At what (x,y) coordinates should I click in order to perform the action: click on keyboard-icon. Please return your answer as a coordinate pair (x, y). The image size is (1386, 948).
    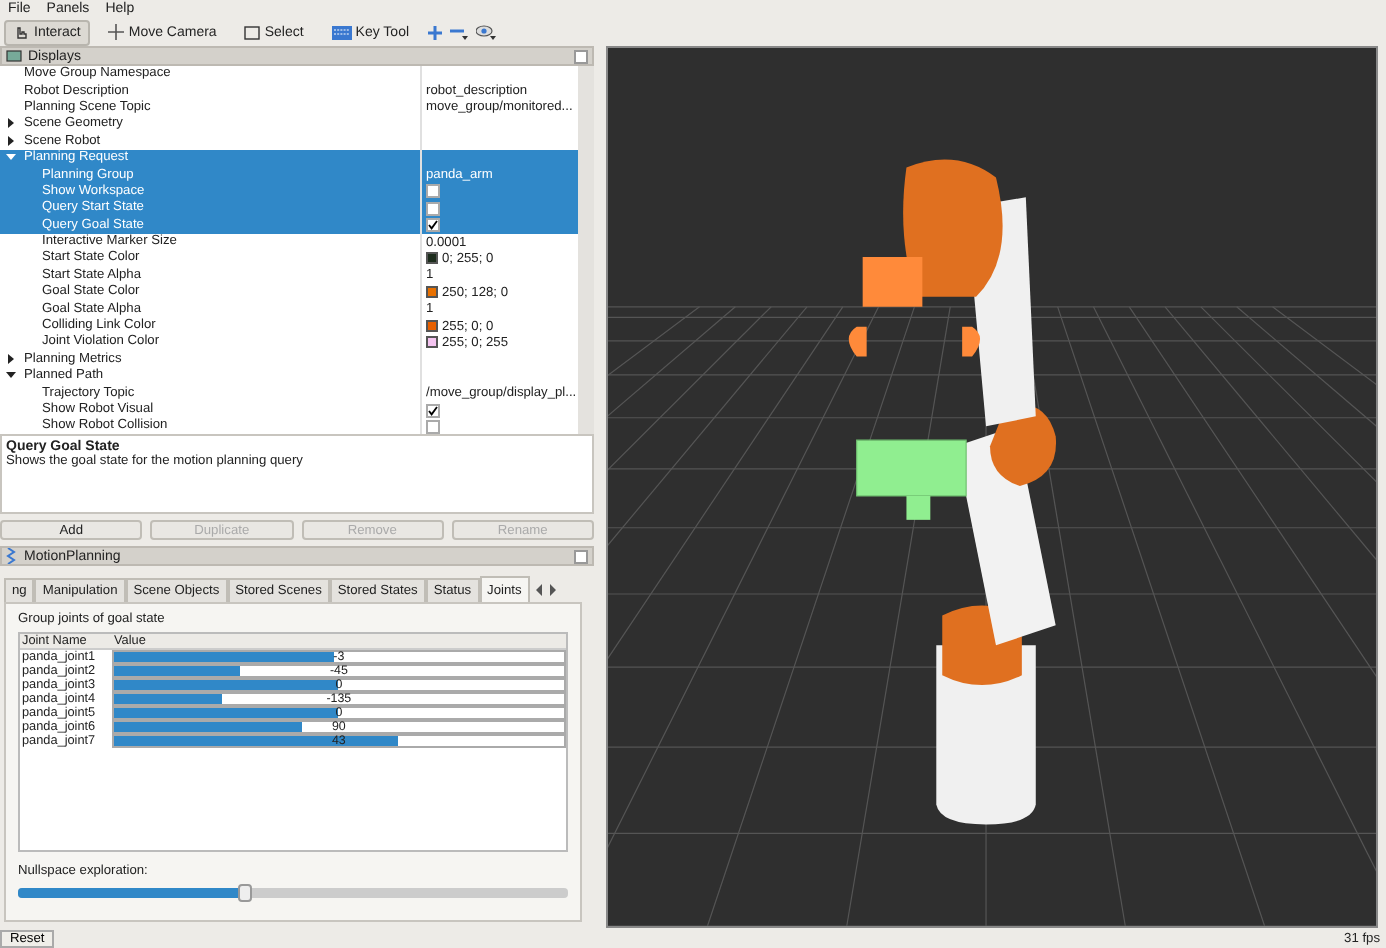
    Looking at the image, I should click on (341, 32).